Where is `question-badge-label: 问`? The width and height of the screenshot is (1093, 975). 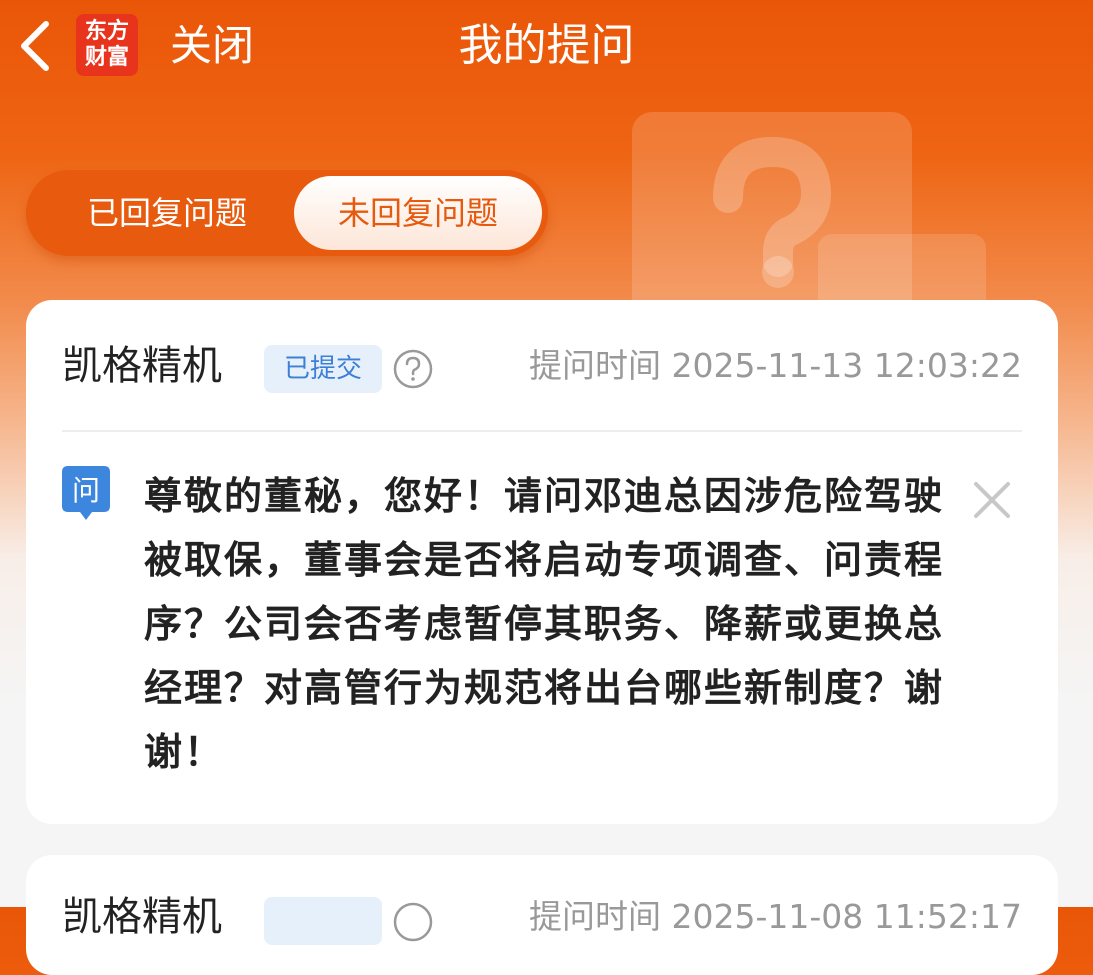
question-badge-label: 问 is located at coordinates (86, 490).